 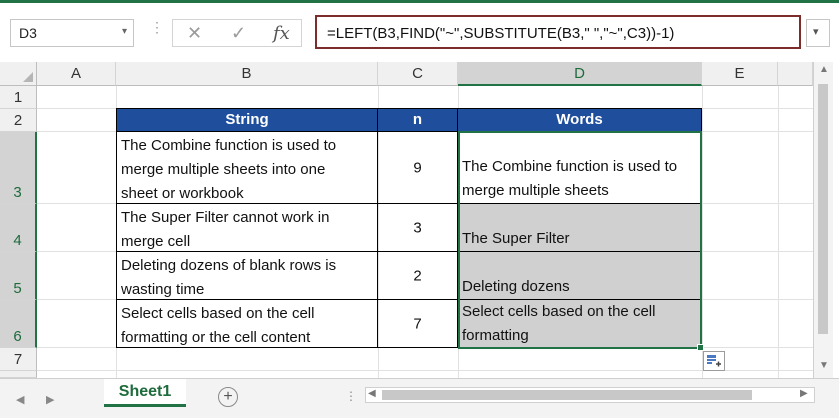 I want to click on cell-value: 2, so click(x=417, y=275).